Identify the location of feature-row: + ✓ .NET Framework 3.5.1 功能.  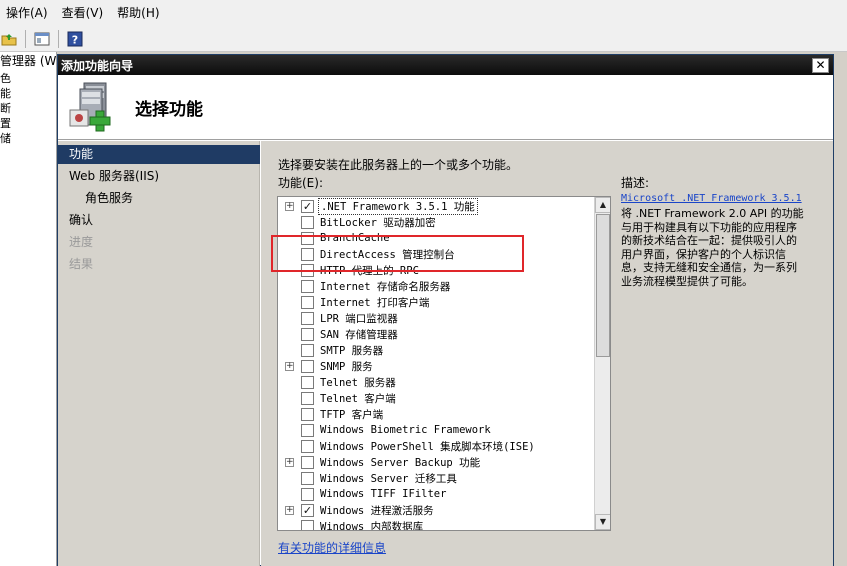
(436, 206).